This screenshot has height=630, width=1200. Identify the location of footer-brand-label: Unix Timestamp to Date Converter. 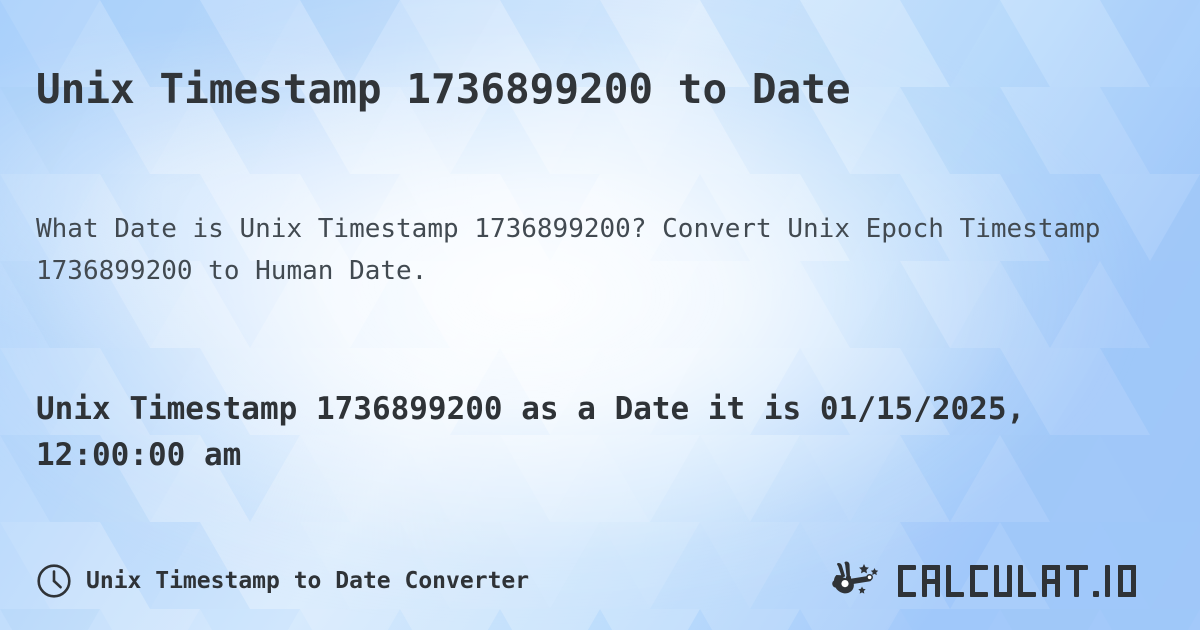
(282, 581).